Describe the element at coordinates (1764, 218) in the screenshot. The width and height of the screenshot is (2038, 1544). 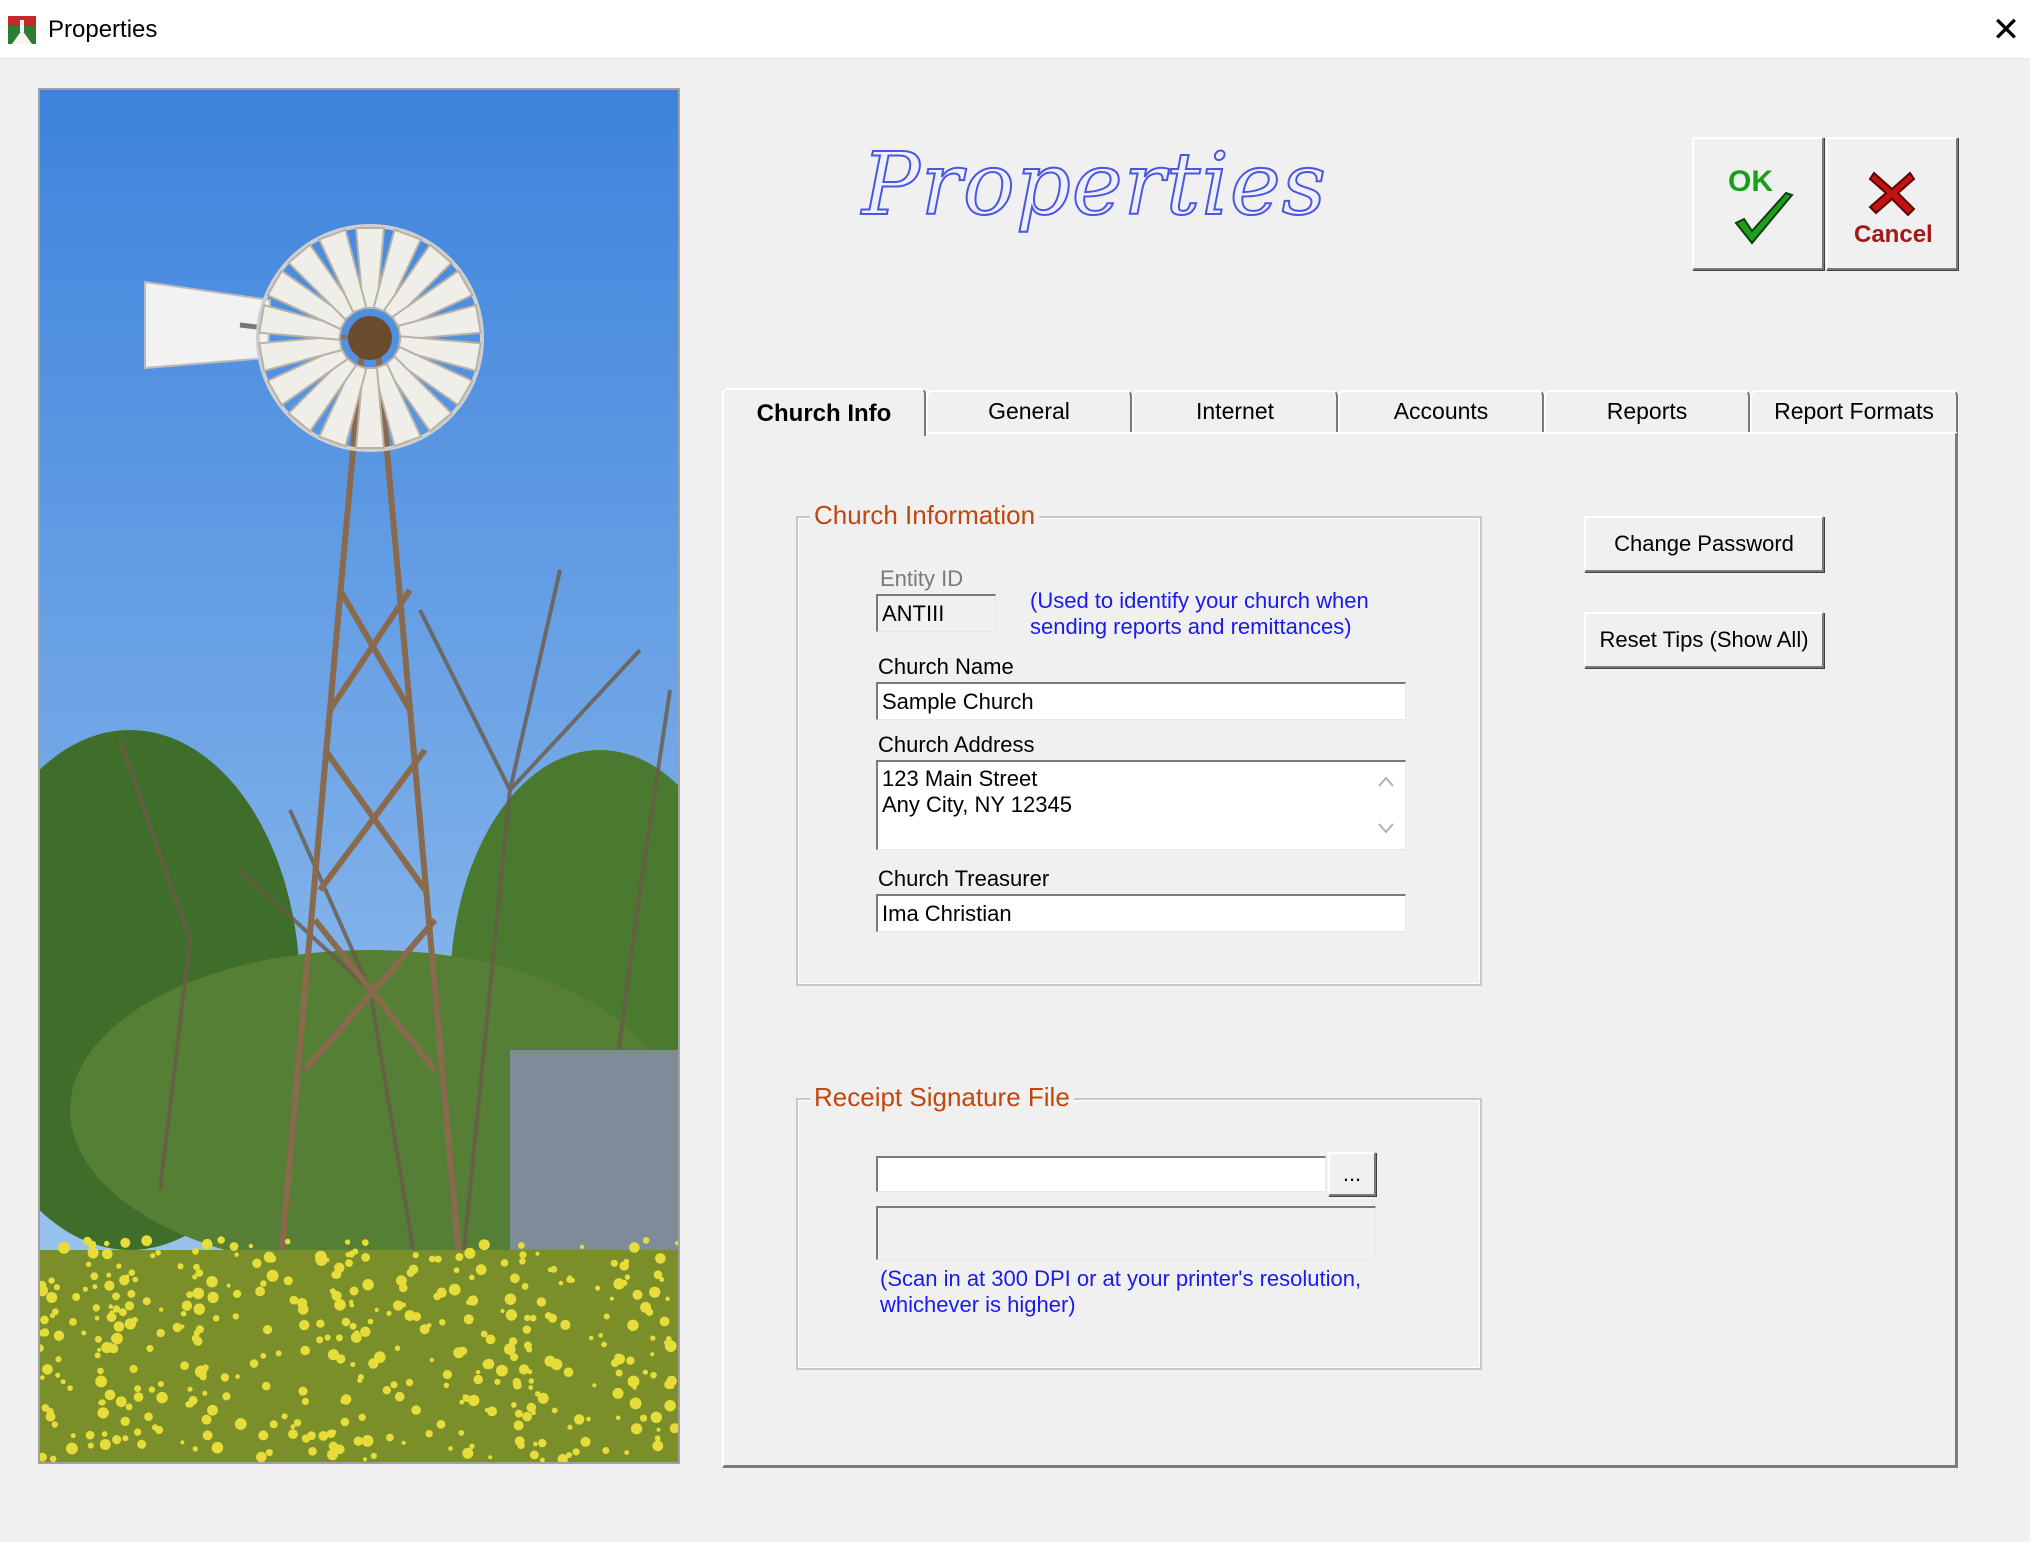
I see `checkmark-icon` at that location.